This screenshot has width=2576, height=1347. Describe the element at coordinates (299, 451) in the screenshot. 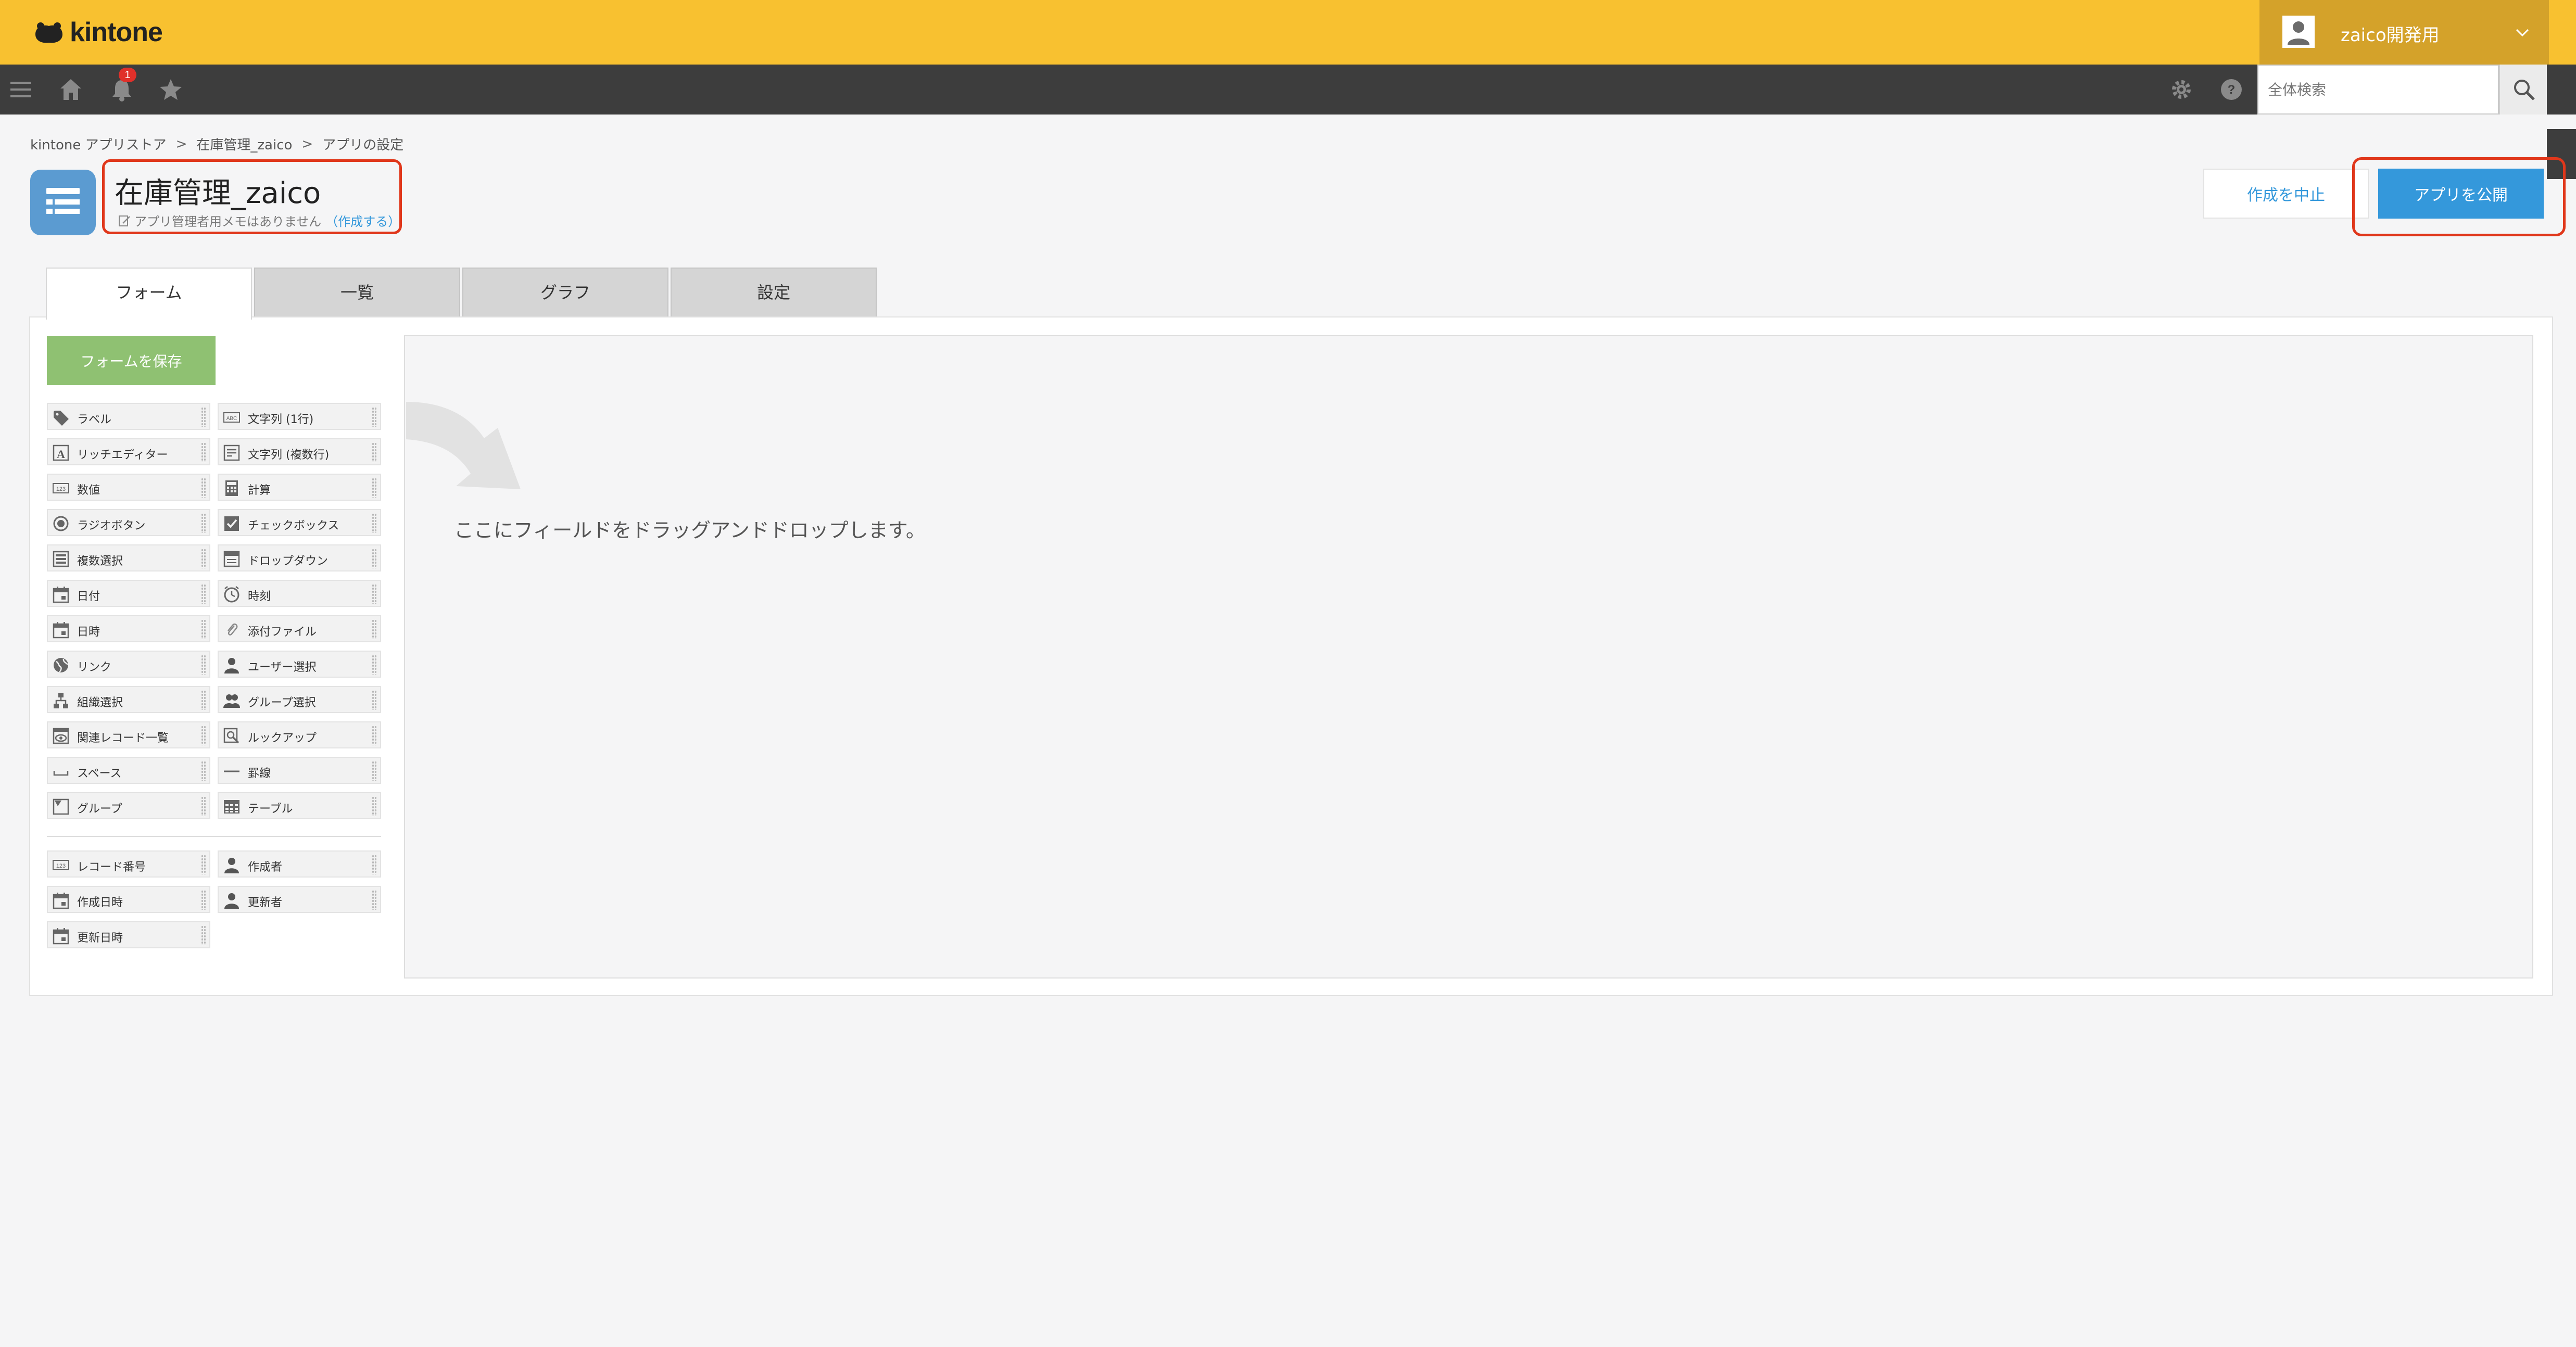

I see `palette-field-3: 文字列 (複数行)` at that location.